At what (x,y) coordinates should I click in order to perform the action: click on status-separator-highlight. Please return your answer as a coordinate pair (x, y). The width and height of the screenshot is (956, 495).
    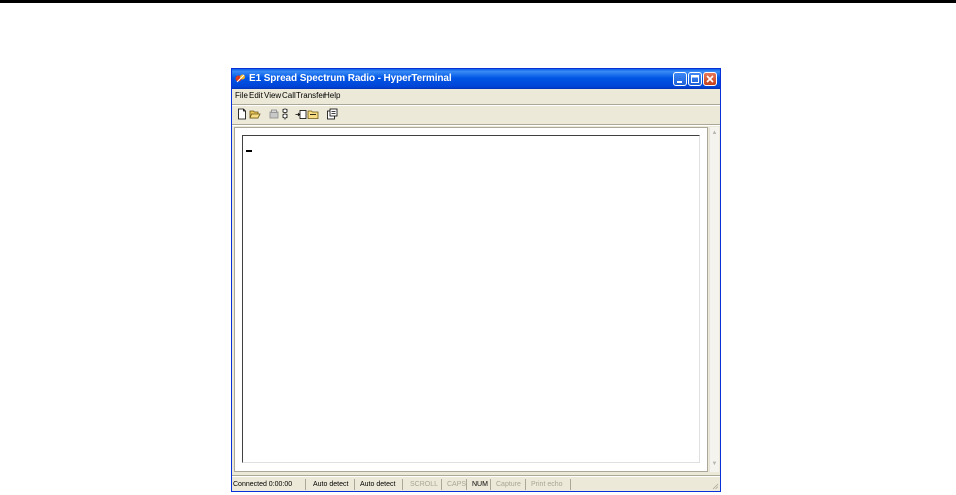
    Looking at the image, I should click on (476, 476).